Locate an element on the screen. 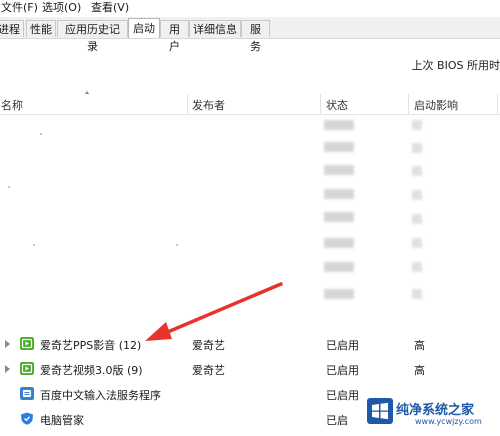 The width and height of the screenshot is (500, 436). tab-bar: 进程 性能 应用历史记录 启动 用户 详细信息 服务 is located at coordinates (250, 35).